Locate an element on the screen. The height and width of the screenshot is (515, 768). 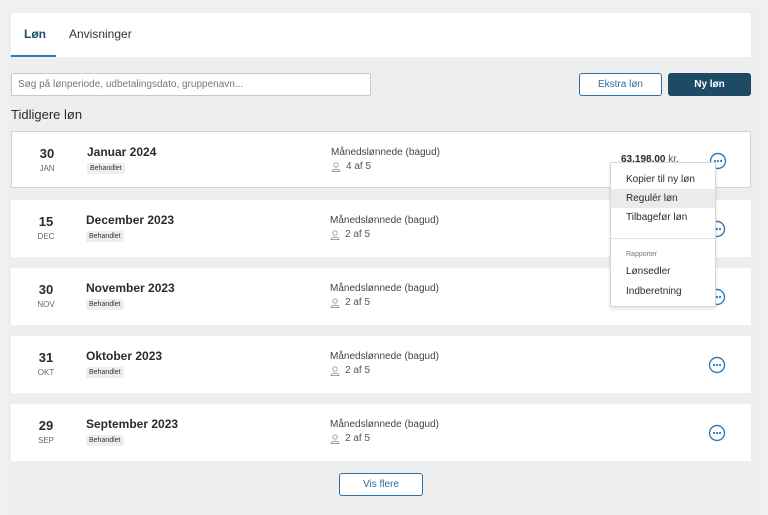
period-title: December 2023 is located at coordinates (130, 220).